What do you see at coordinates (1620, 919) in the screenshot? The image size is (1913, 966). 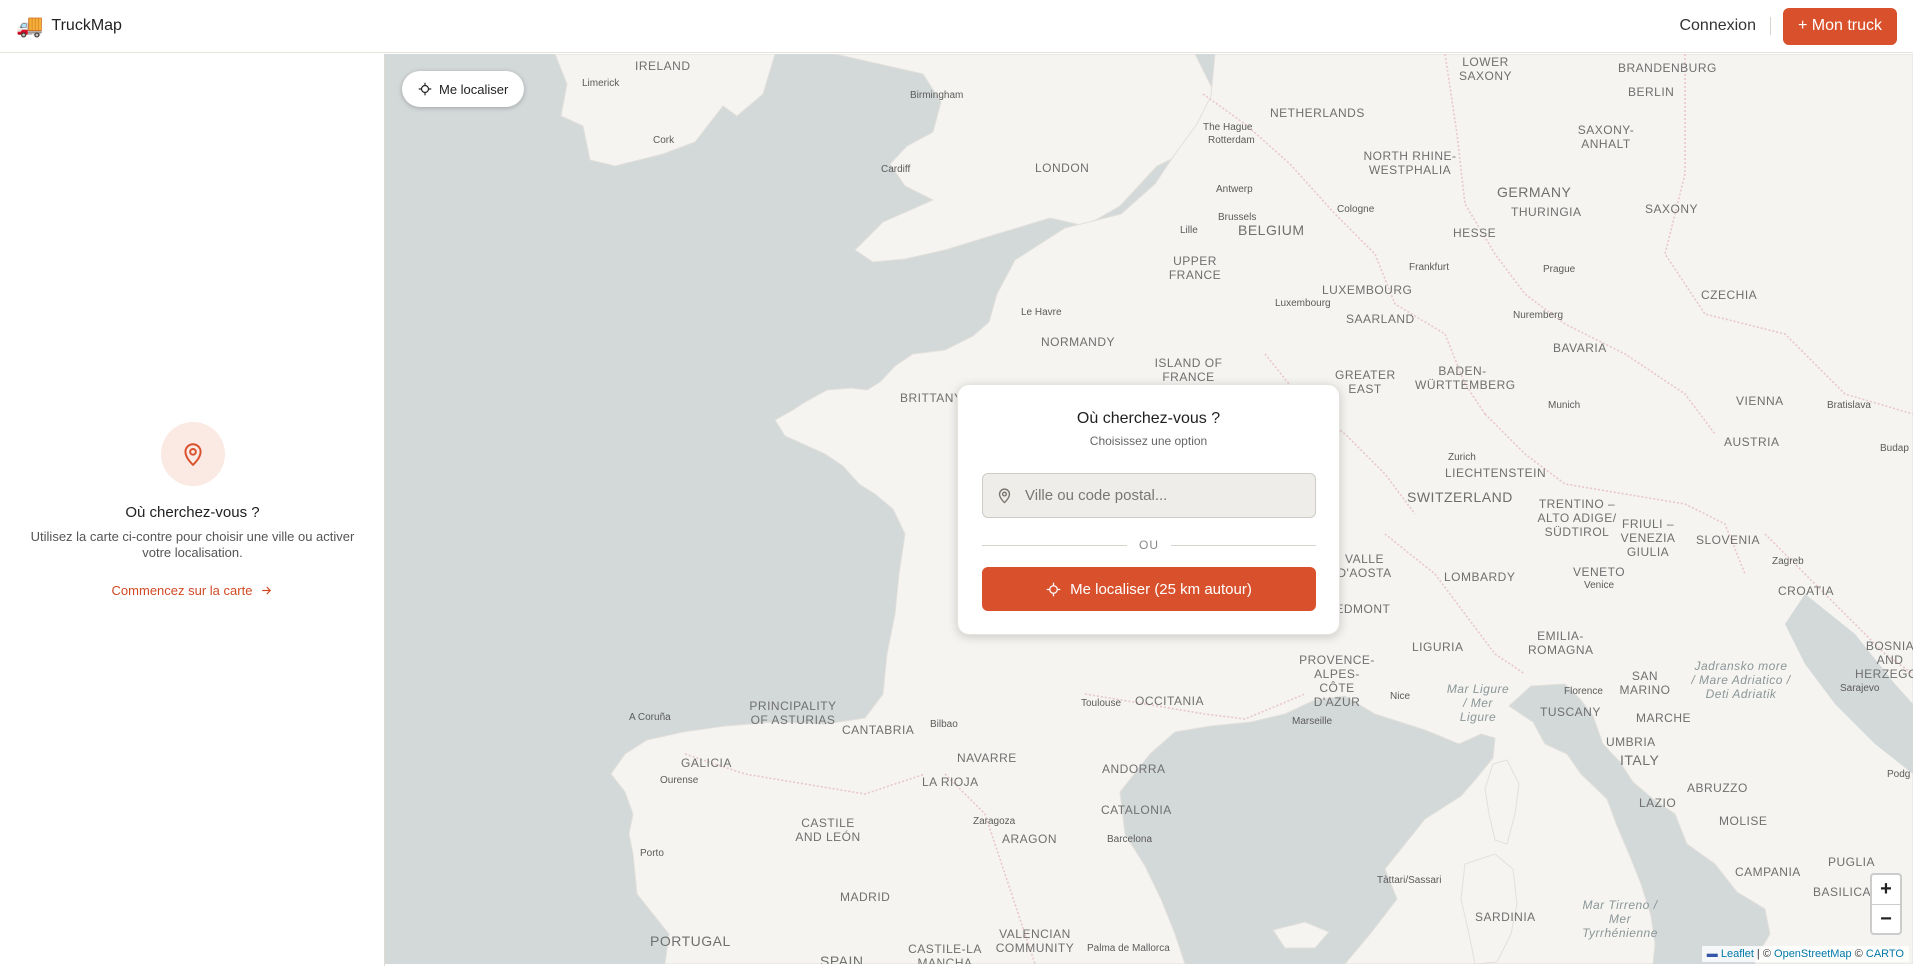 I see `map-label-mar-tirreno: Mar Tirreno / Mer Tyrrhénienne` at bounding box center [1620, 919].